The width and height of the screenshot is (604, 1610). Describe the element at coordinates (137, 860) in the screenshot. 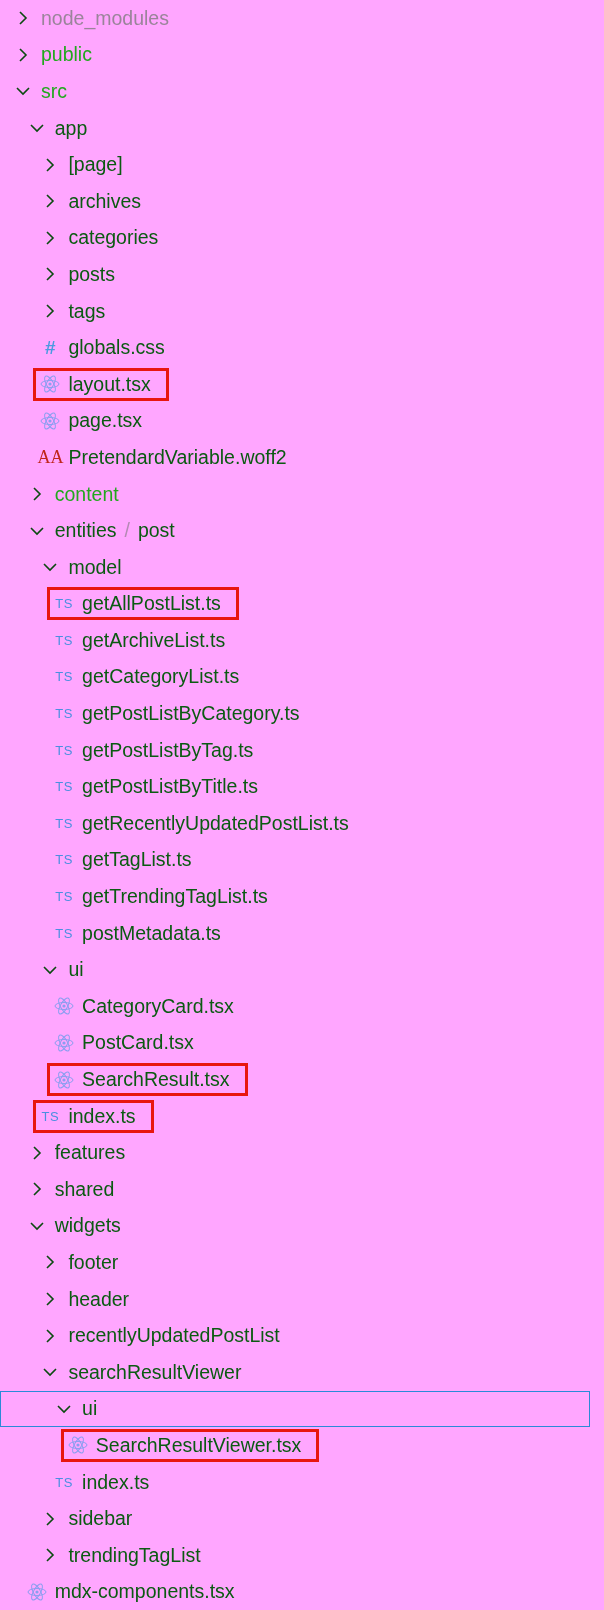

I see `file-name: getTagList.ts` at that location.